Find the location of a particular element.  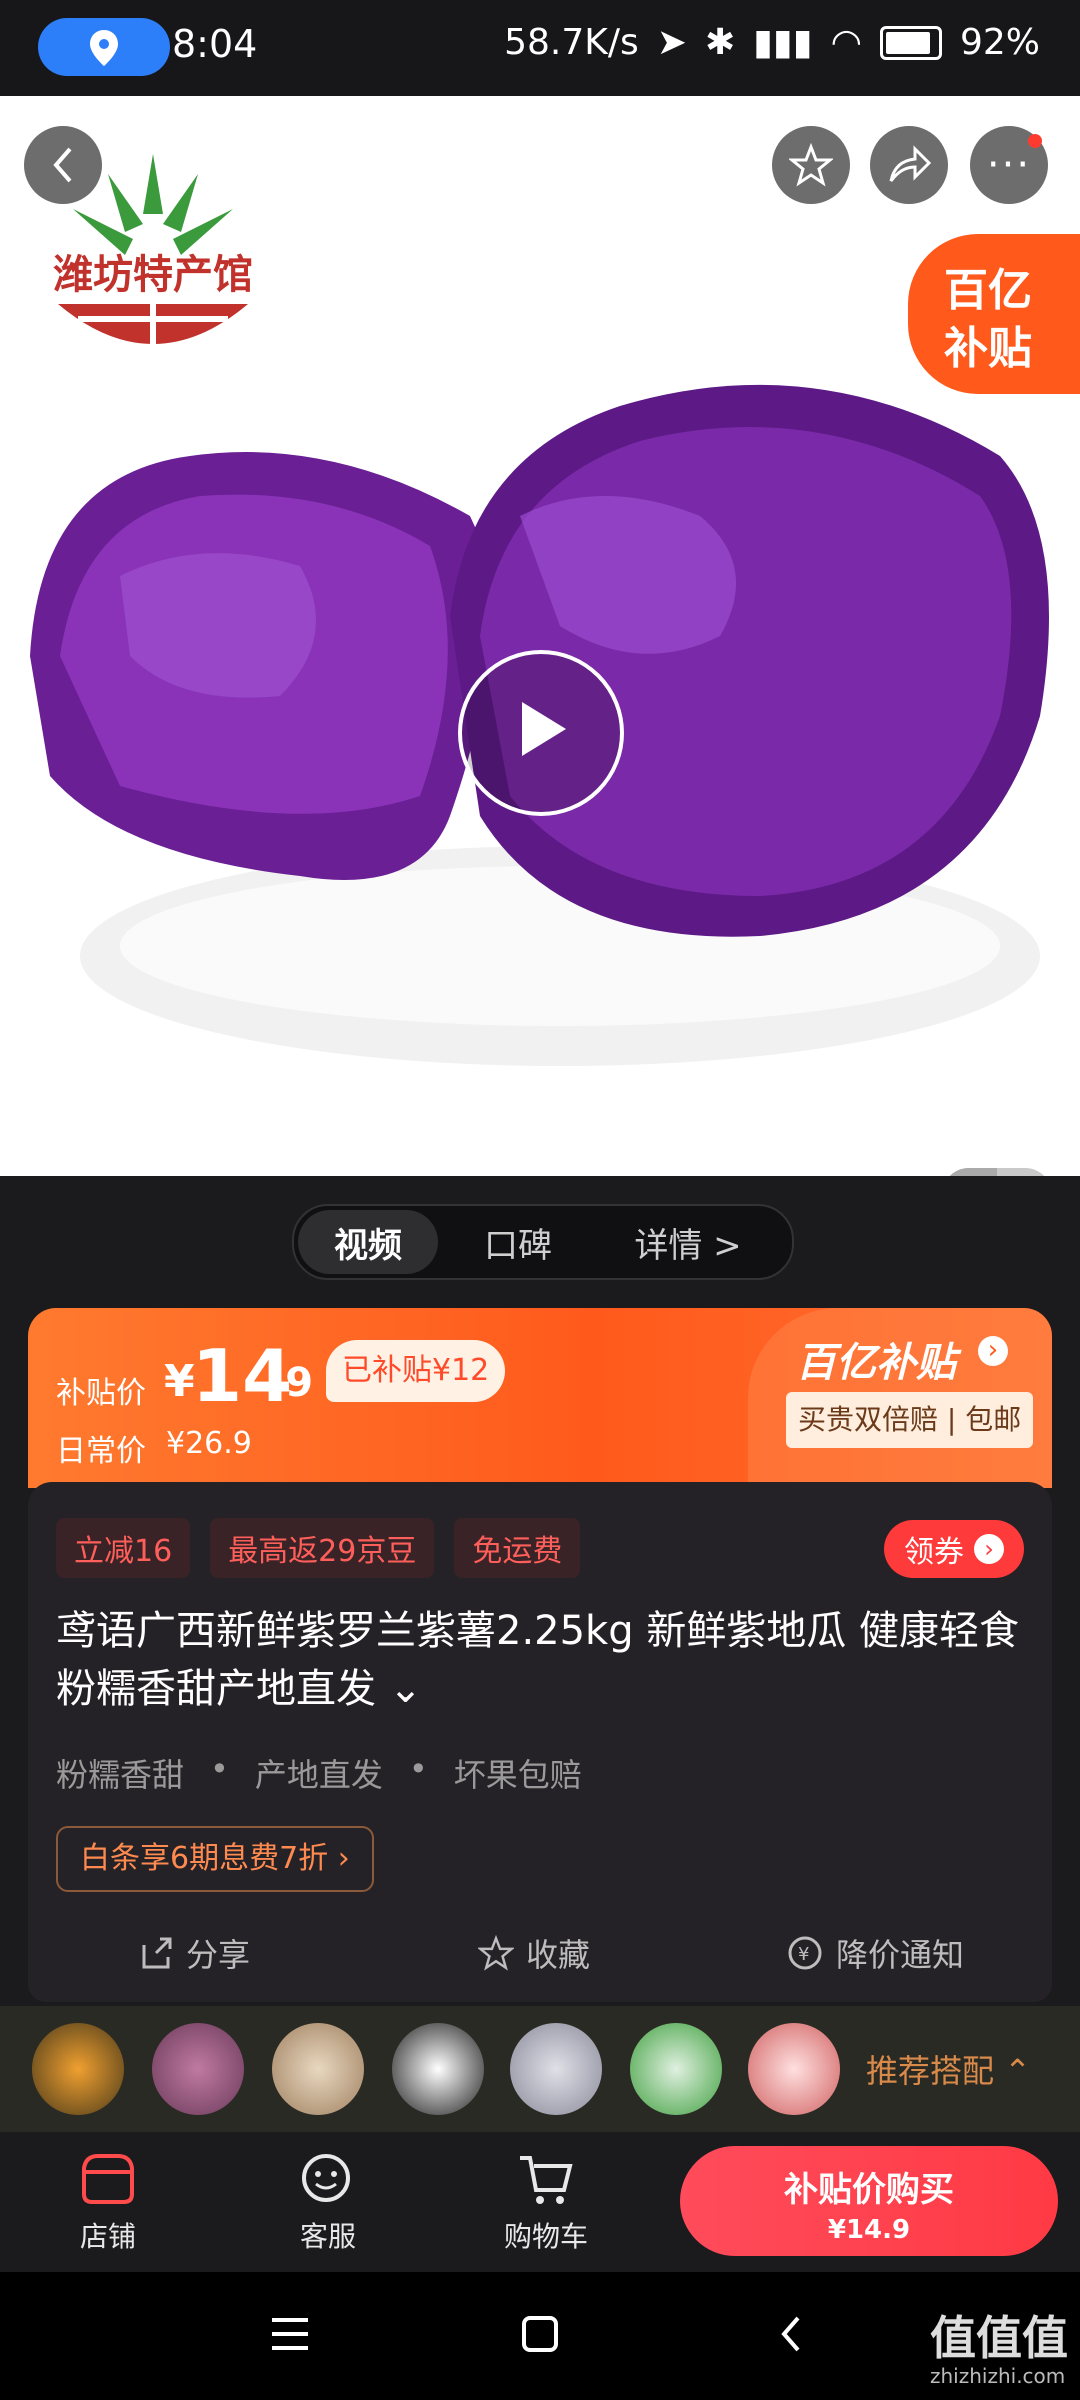

share-arrow-icon is located at coordinates (910, 163).